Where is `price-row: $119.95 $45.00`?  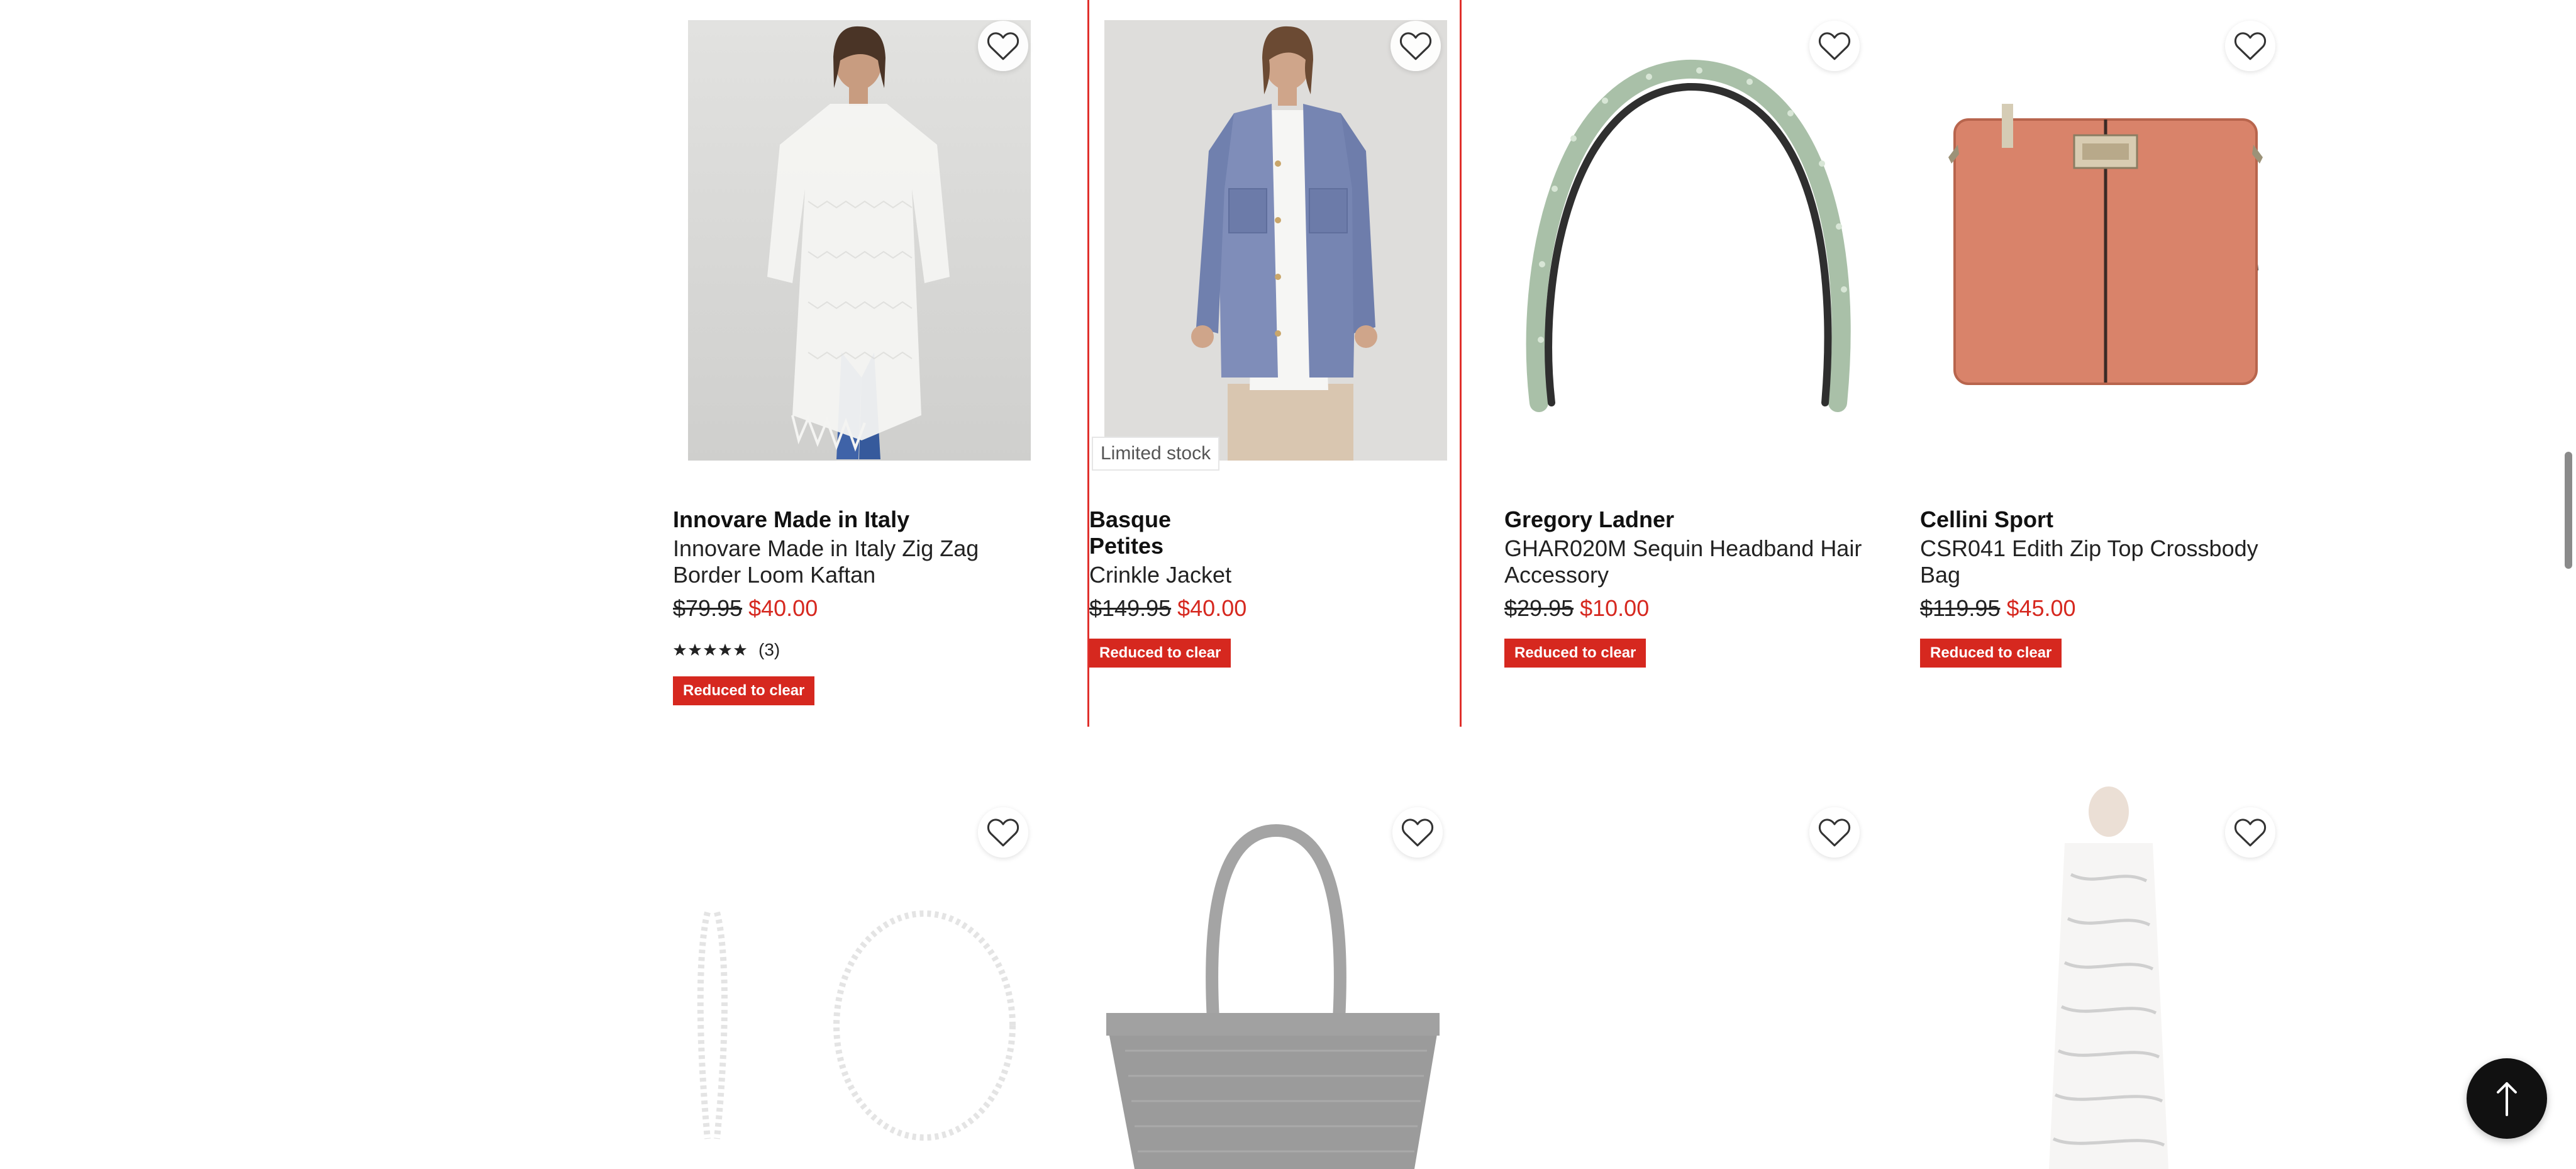
price-row: $119.95 $45.00 is located at coordinates (2107, 608).